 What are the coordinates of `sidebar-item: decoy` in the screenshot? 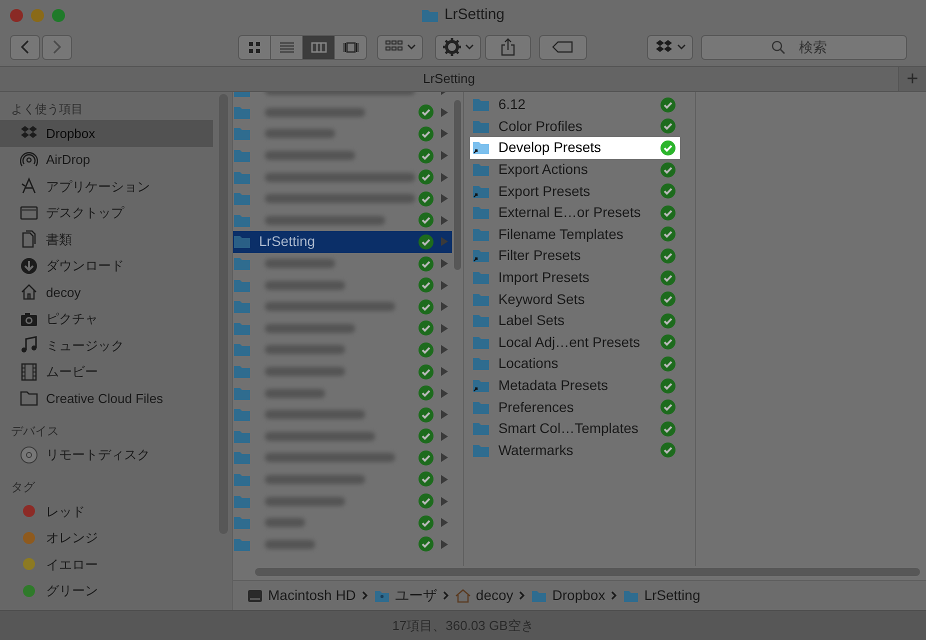 It's located at (106, 292).